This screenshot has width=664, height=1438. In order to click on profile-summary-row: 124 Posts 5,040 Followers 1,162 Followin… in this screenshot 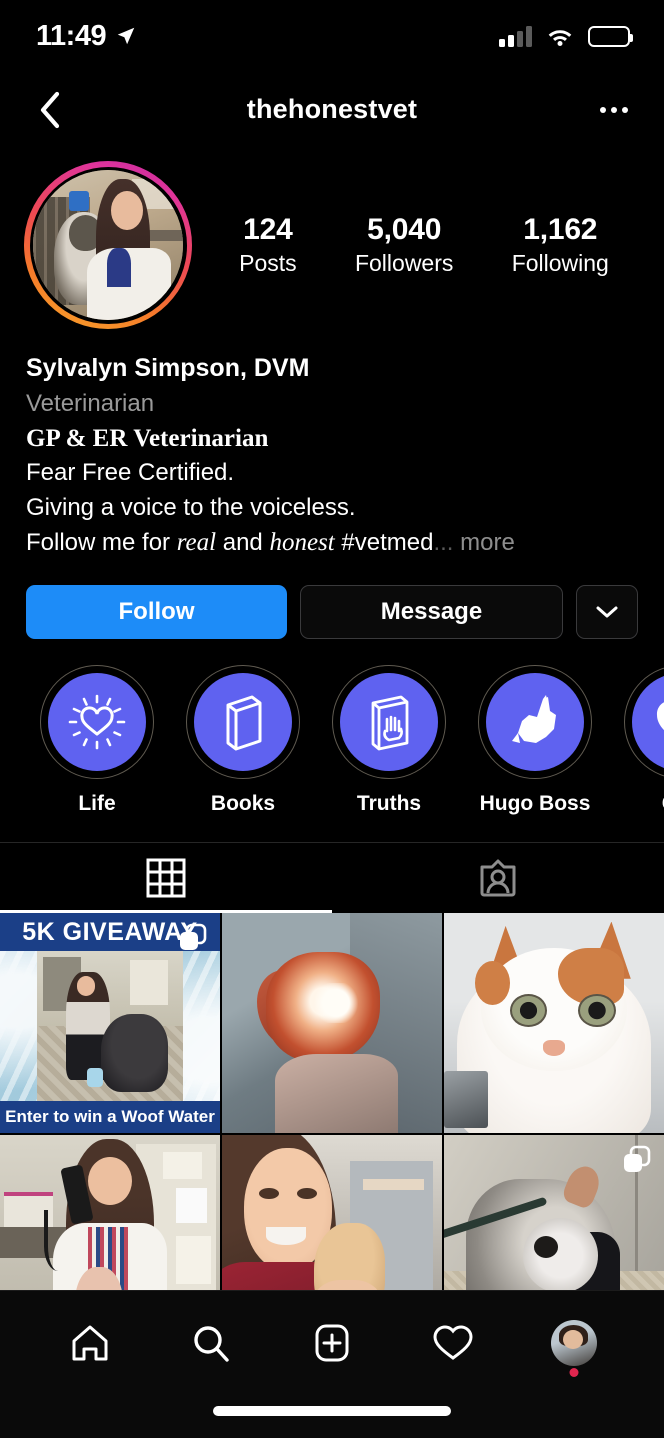, I will do `click(332, 238)`.